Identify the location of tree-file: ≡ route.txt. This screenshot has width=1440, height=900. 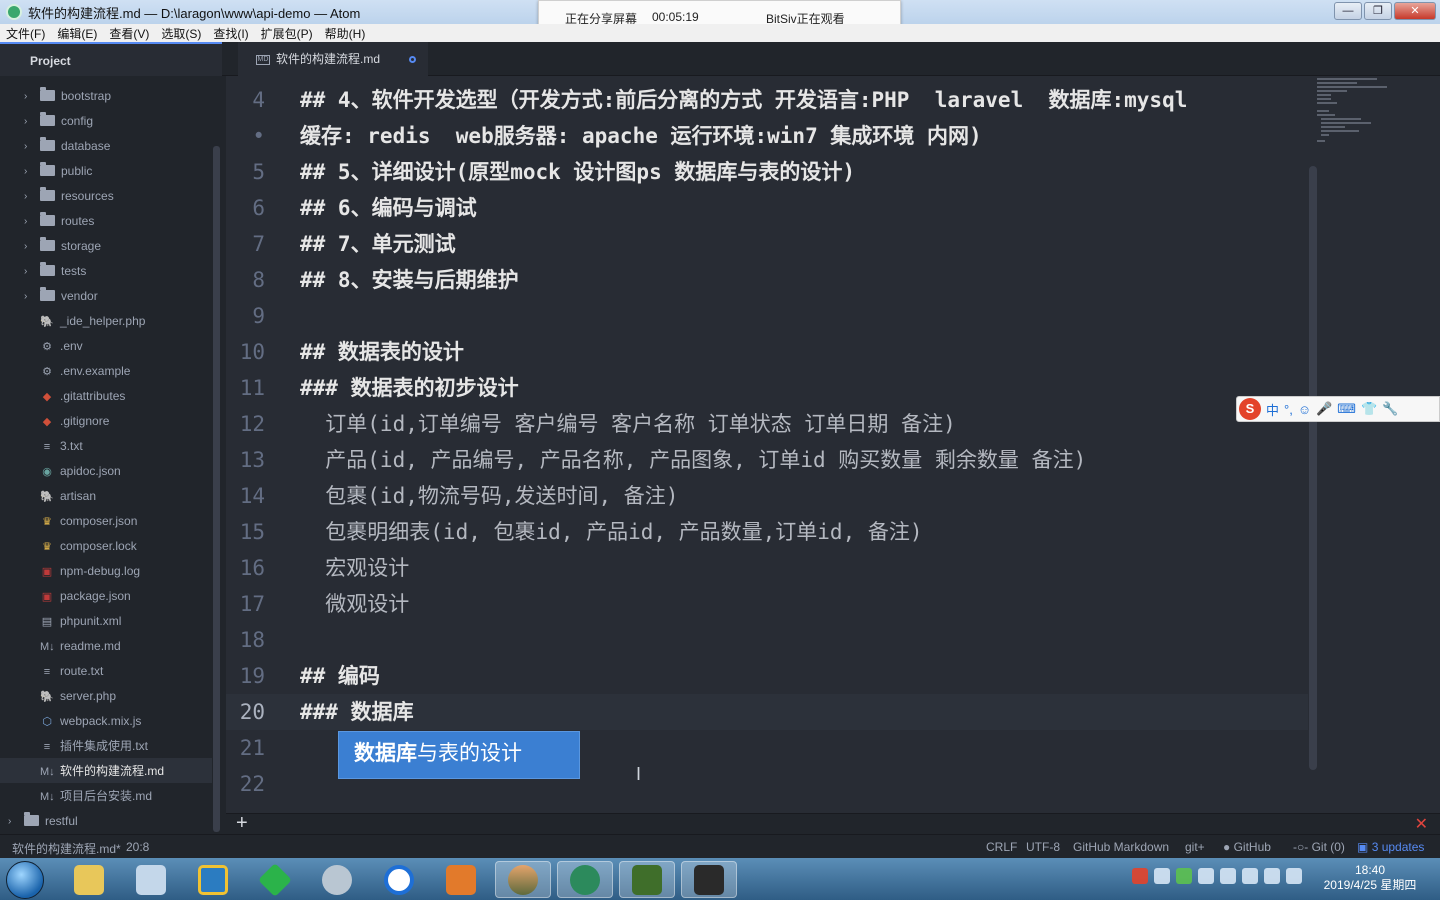
(72, 671).